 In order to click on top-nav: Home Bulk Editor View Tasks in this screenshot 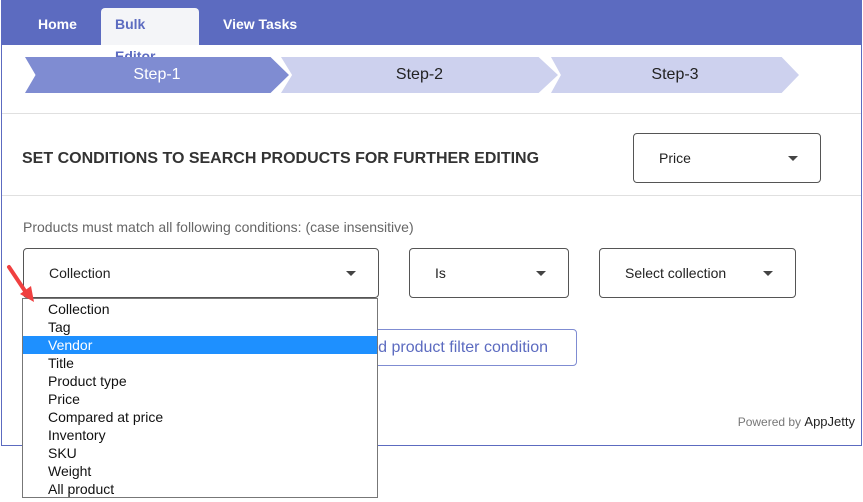, I will do `click(431, 32)`.